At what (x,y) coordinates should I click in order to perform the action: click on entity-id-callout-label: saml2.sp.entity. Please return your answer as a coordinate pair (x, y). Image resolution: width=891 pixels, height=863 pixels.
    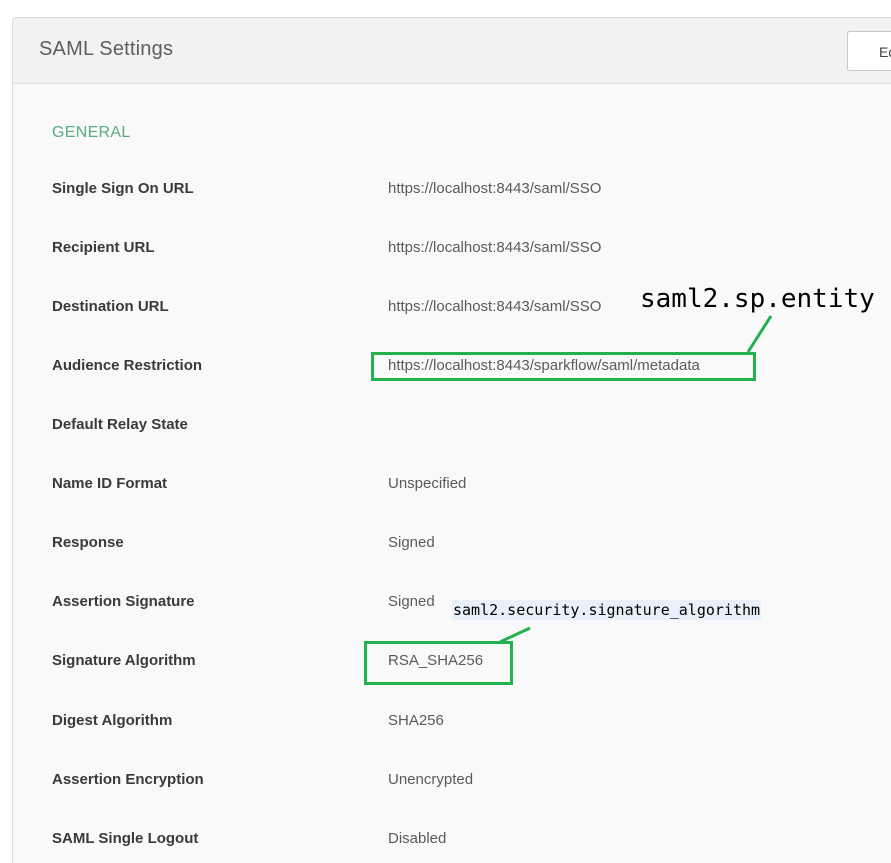
    Looking at the image, I should click on (757, 299).